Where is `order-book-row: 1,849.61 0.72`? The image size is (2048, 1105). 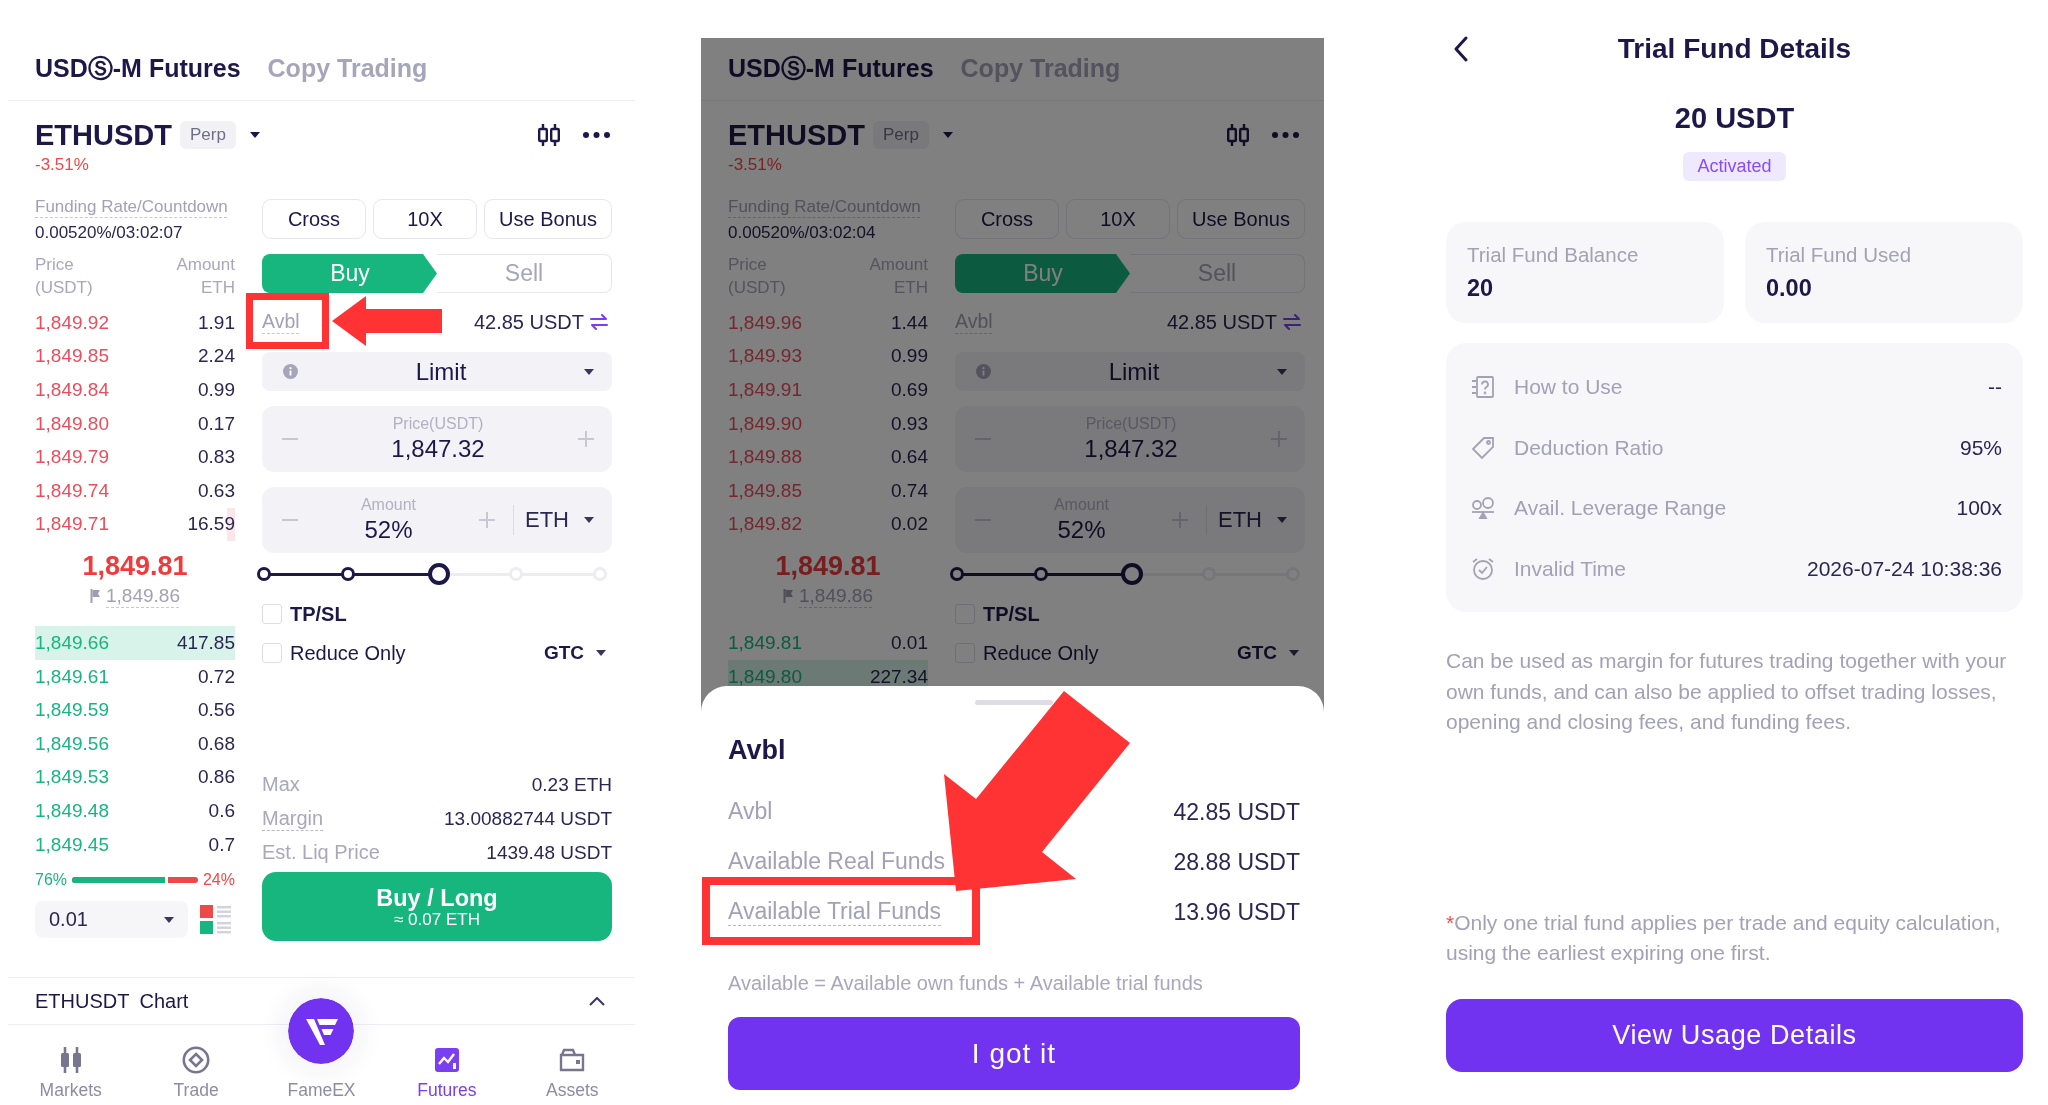 order-book-row: 1,849.61 0.72 is located at coordinates (135, 676).